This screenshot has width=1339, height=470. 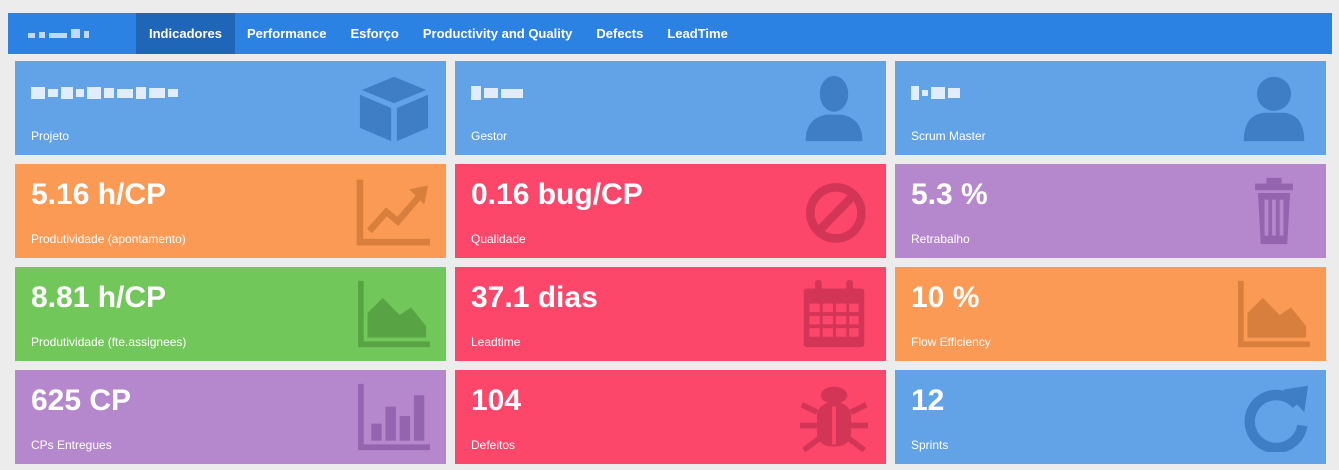 I want to click on card-leadtime: 37.1 dias Leadtime, so click(x=670, y=314).